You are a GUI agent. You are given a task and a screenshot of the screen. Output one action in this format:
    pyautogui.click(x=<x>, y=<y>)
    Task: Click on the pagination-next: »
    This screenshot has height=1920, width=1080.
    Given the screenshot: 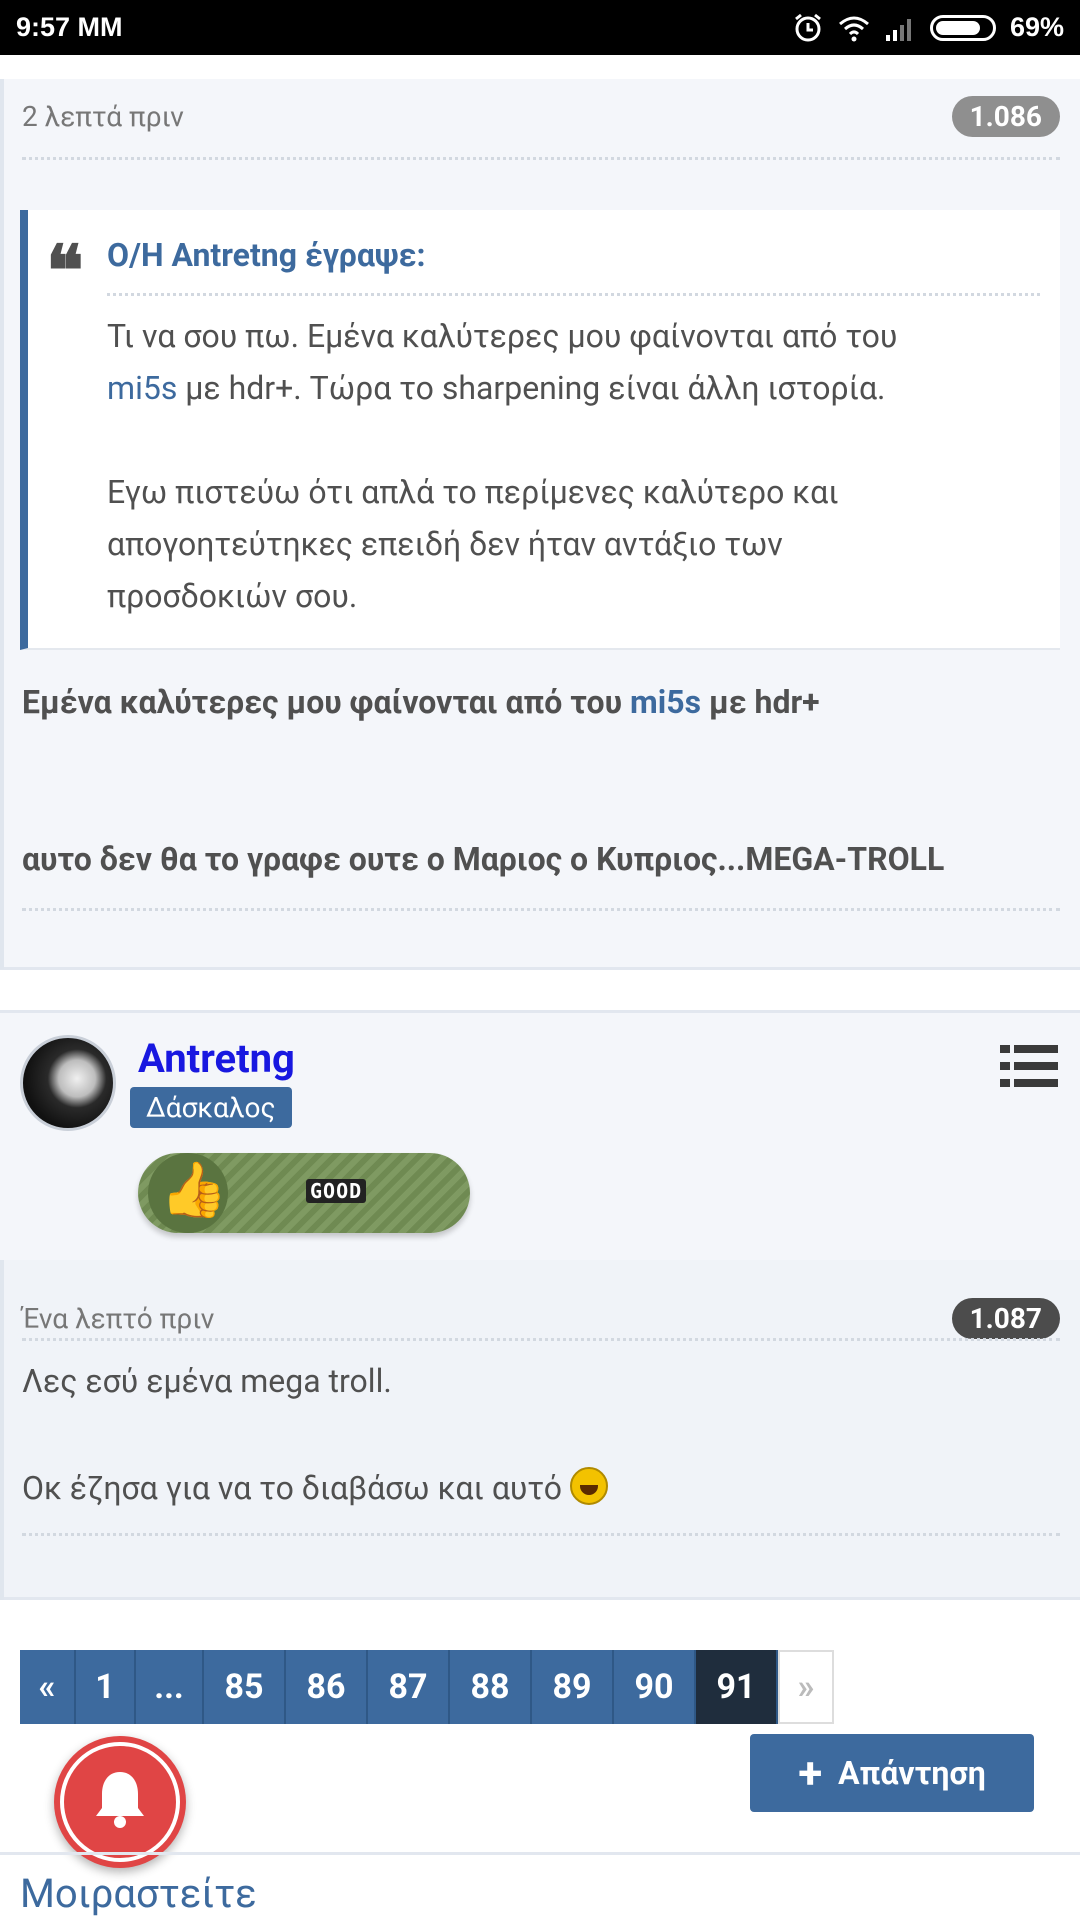 What is the action you would take?
    pyautogui.click(x=806, y=1687)
    